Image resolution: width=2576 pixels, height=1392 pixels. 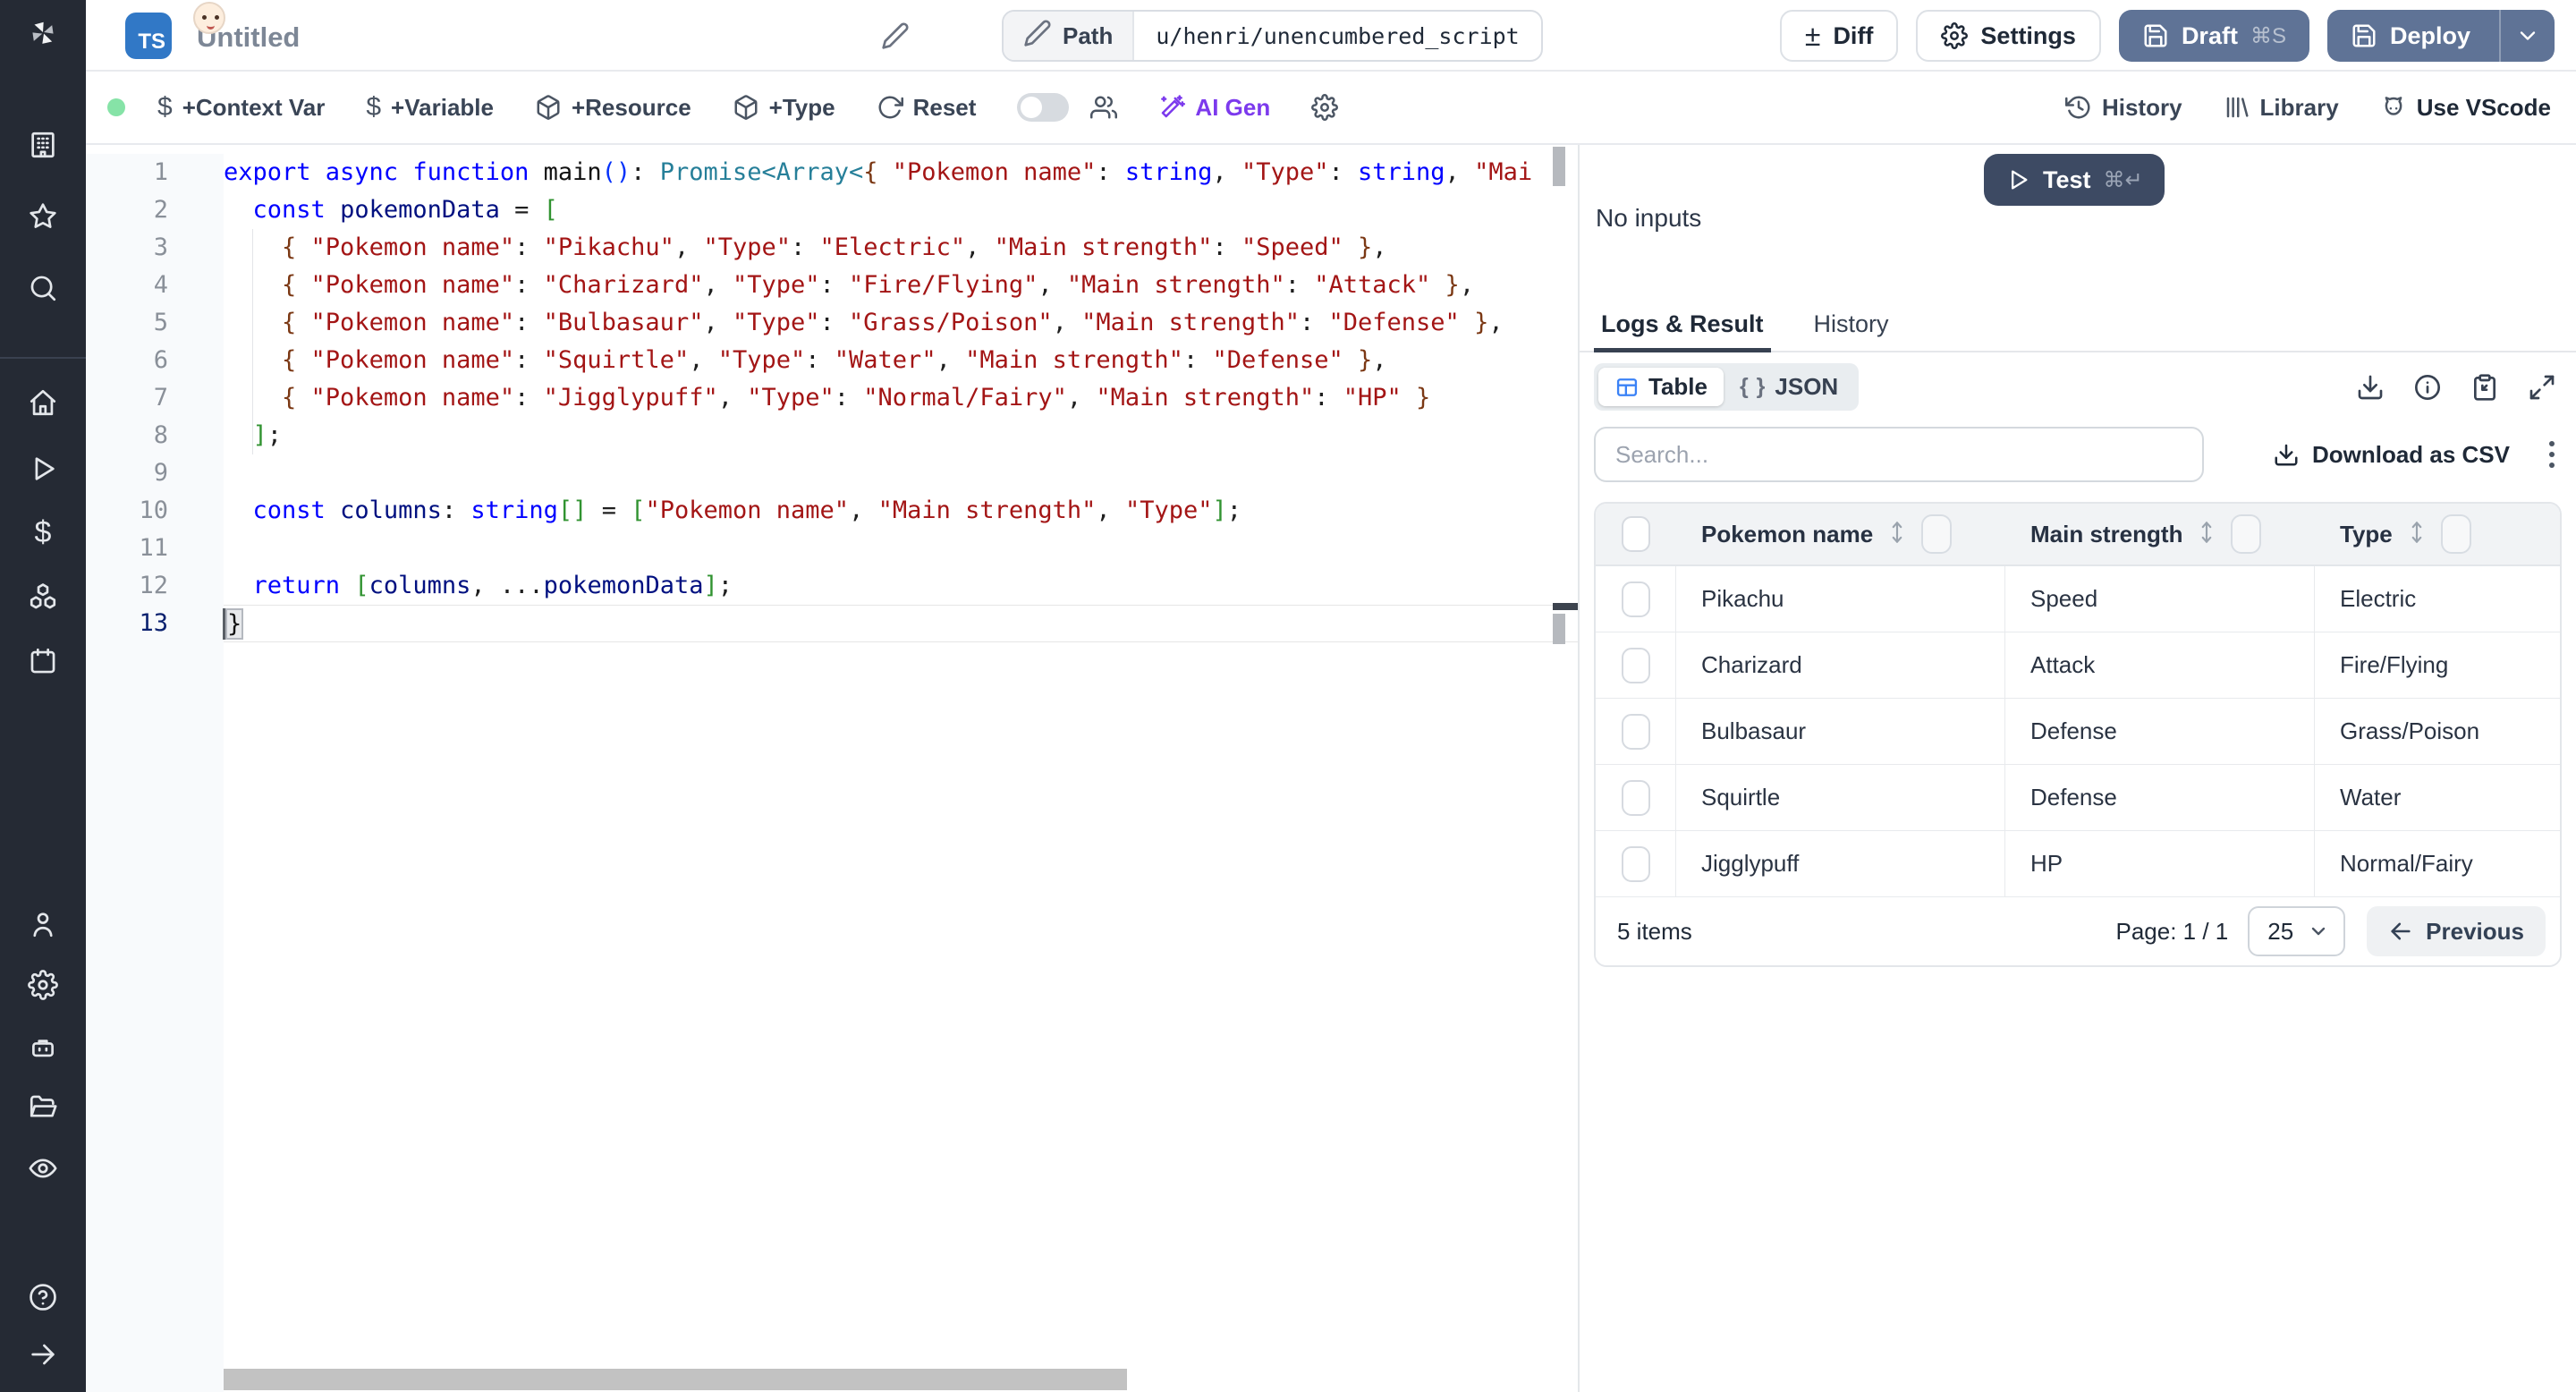 What do you see at coordinates (895, 38) in the screenshot?
I see `edit-title-pencil-icon` at bounding box center [895, 38].